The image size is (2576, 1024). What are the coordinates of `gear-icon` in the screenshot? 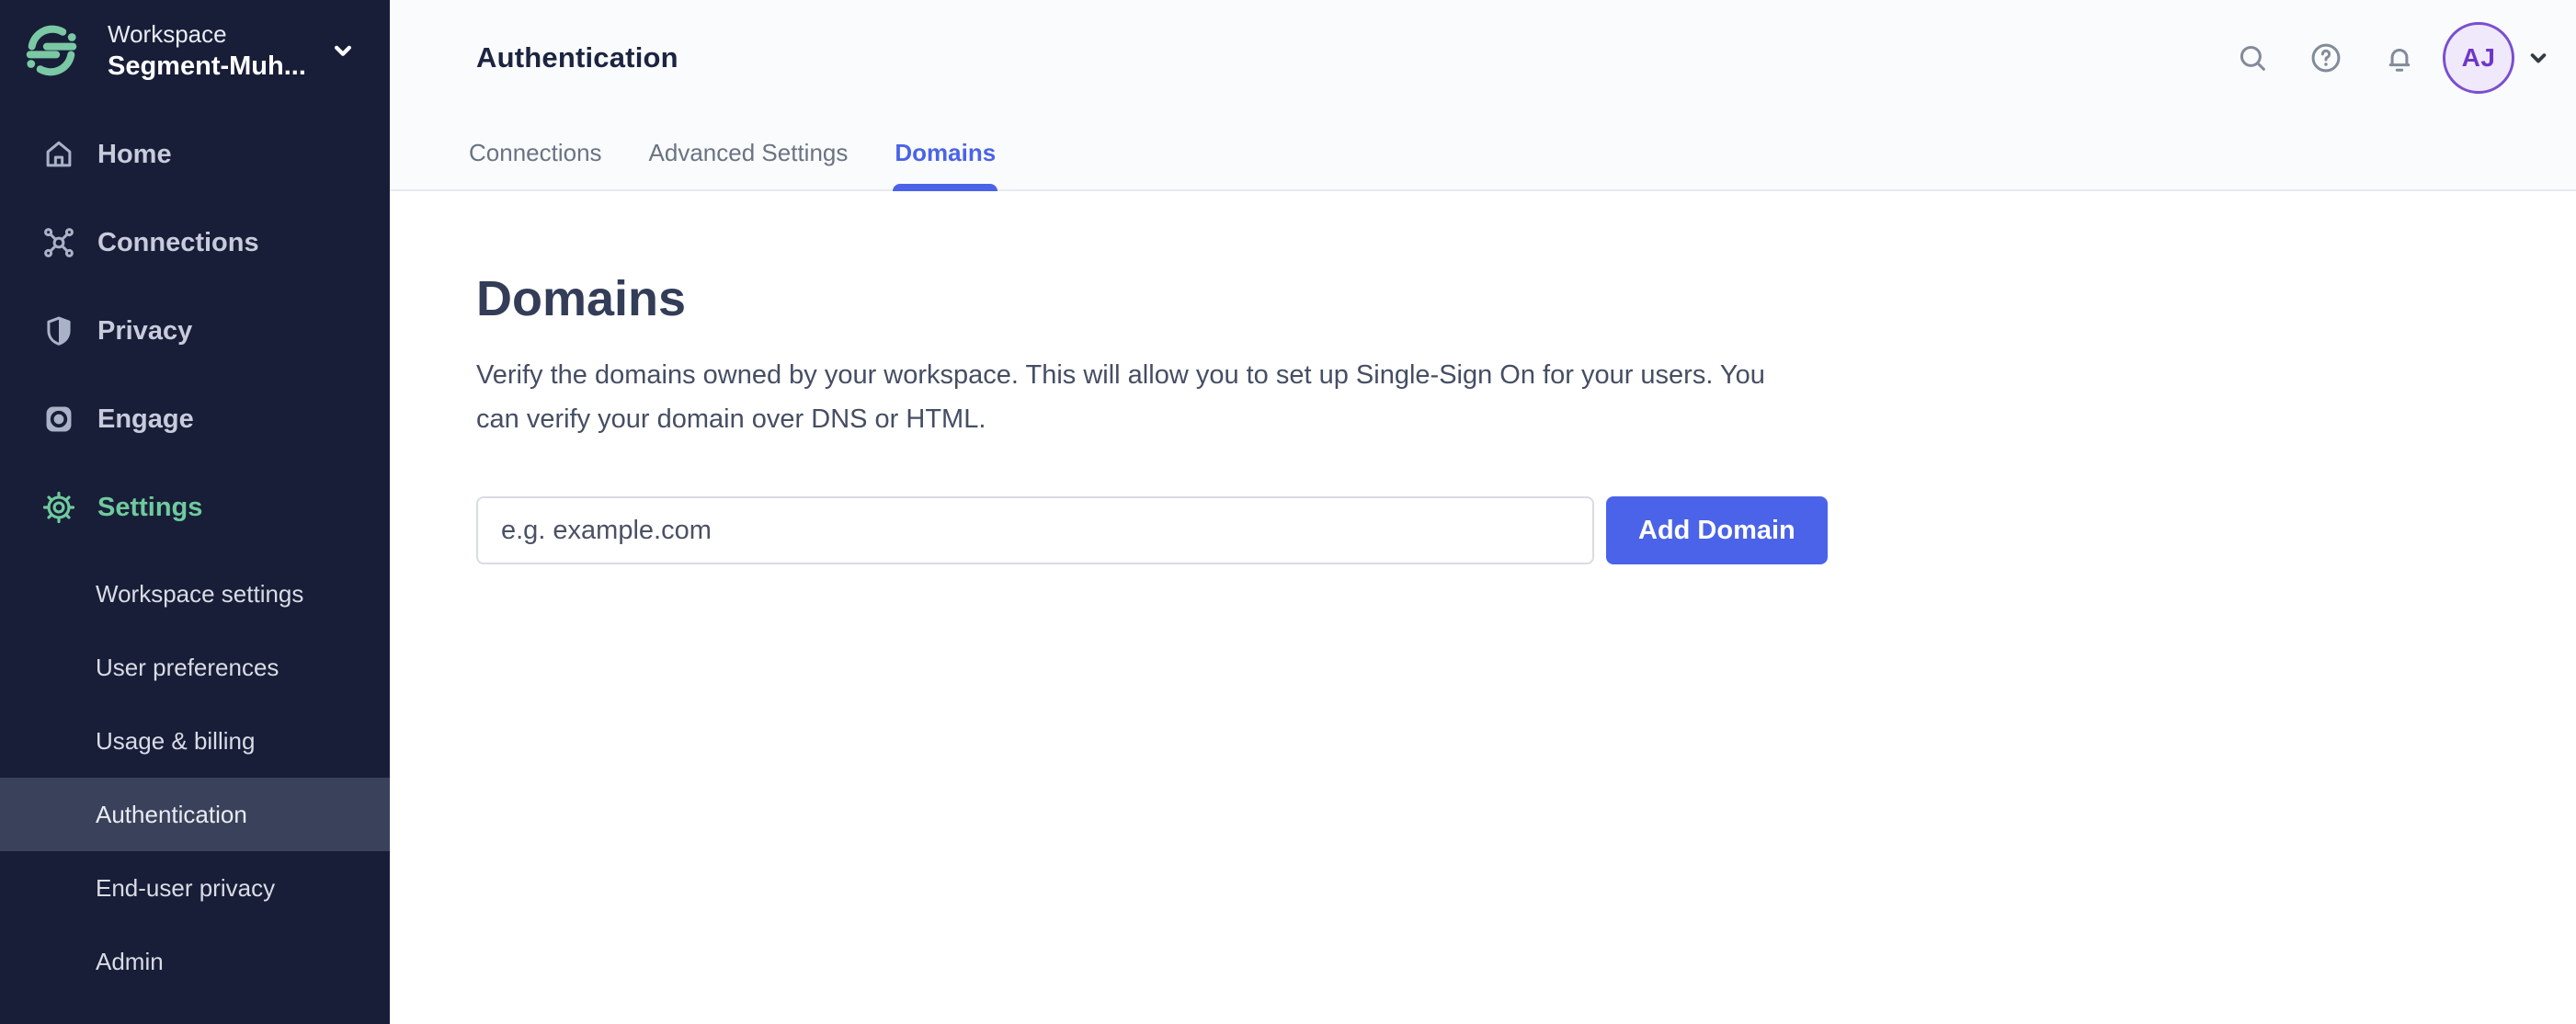 It's located at (58, 507).